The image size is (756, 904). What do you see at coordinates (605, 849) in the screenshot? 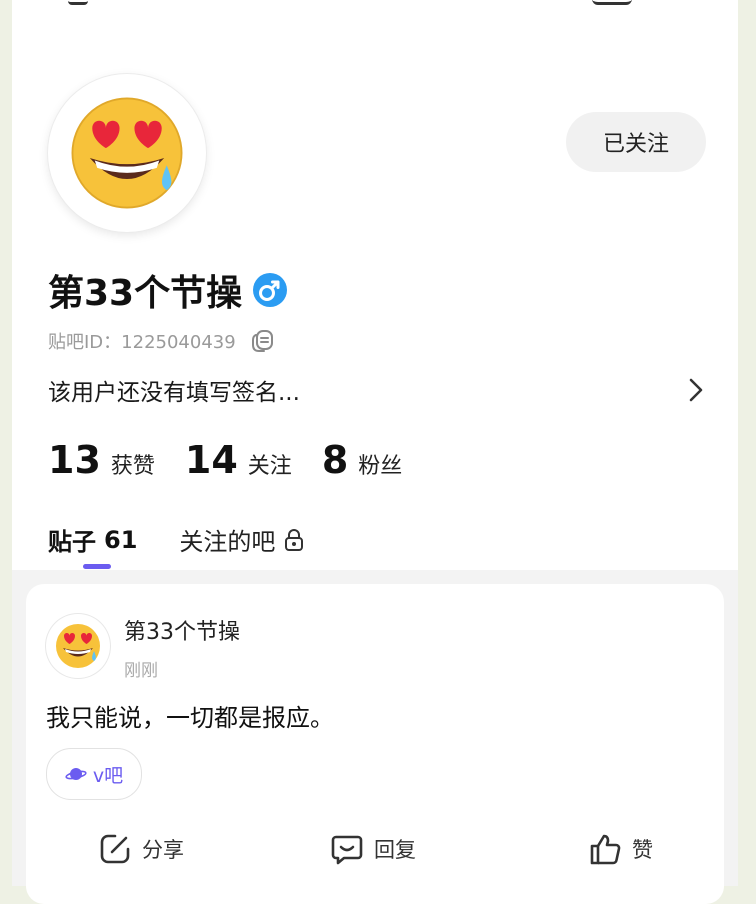
I see `thumbs-up-icon` at bounding box center [605, 849].